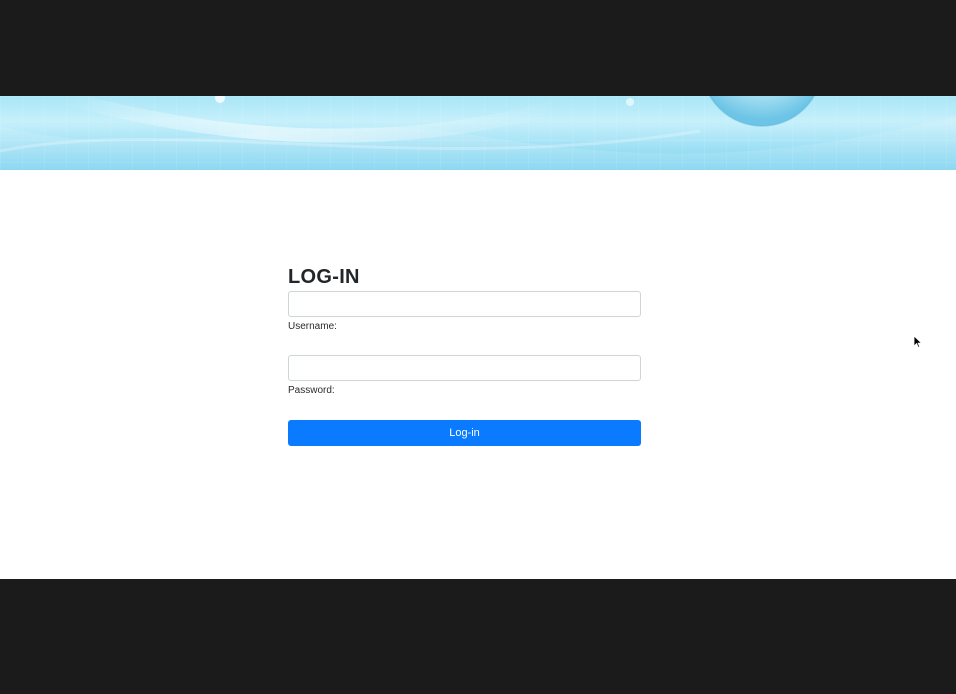  What do you see at coordinates (324, 277) in the screenshot?
I see `page-title: LOG-IN` at bounding box center [324, 277].